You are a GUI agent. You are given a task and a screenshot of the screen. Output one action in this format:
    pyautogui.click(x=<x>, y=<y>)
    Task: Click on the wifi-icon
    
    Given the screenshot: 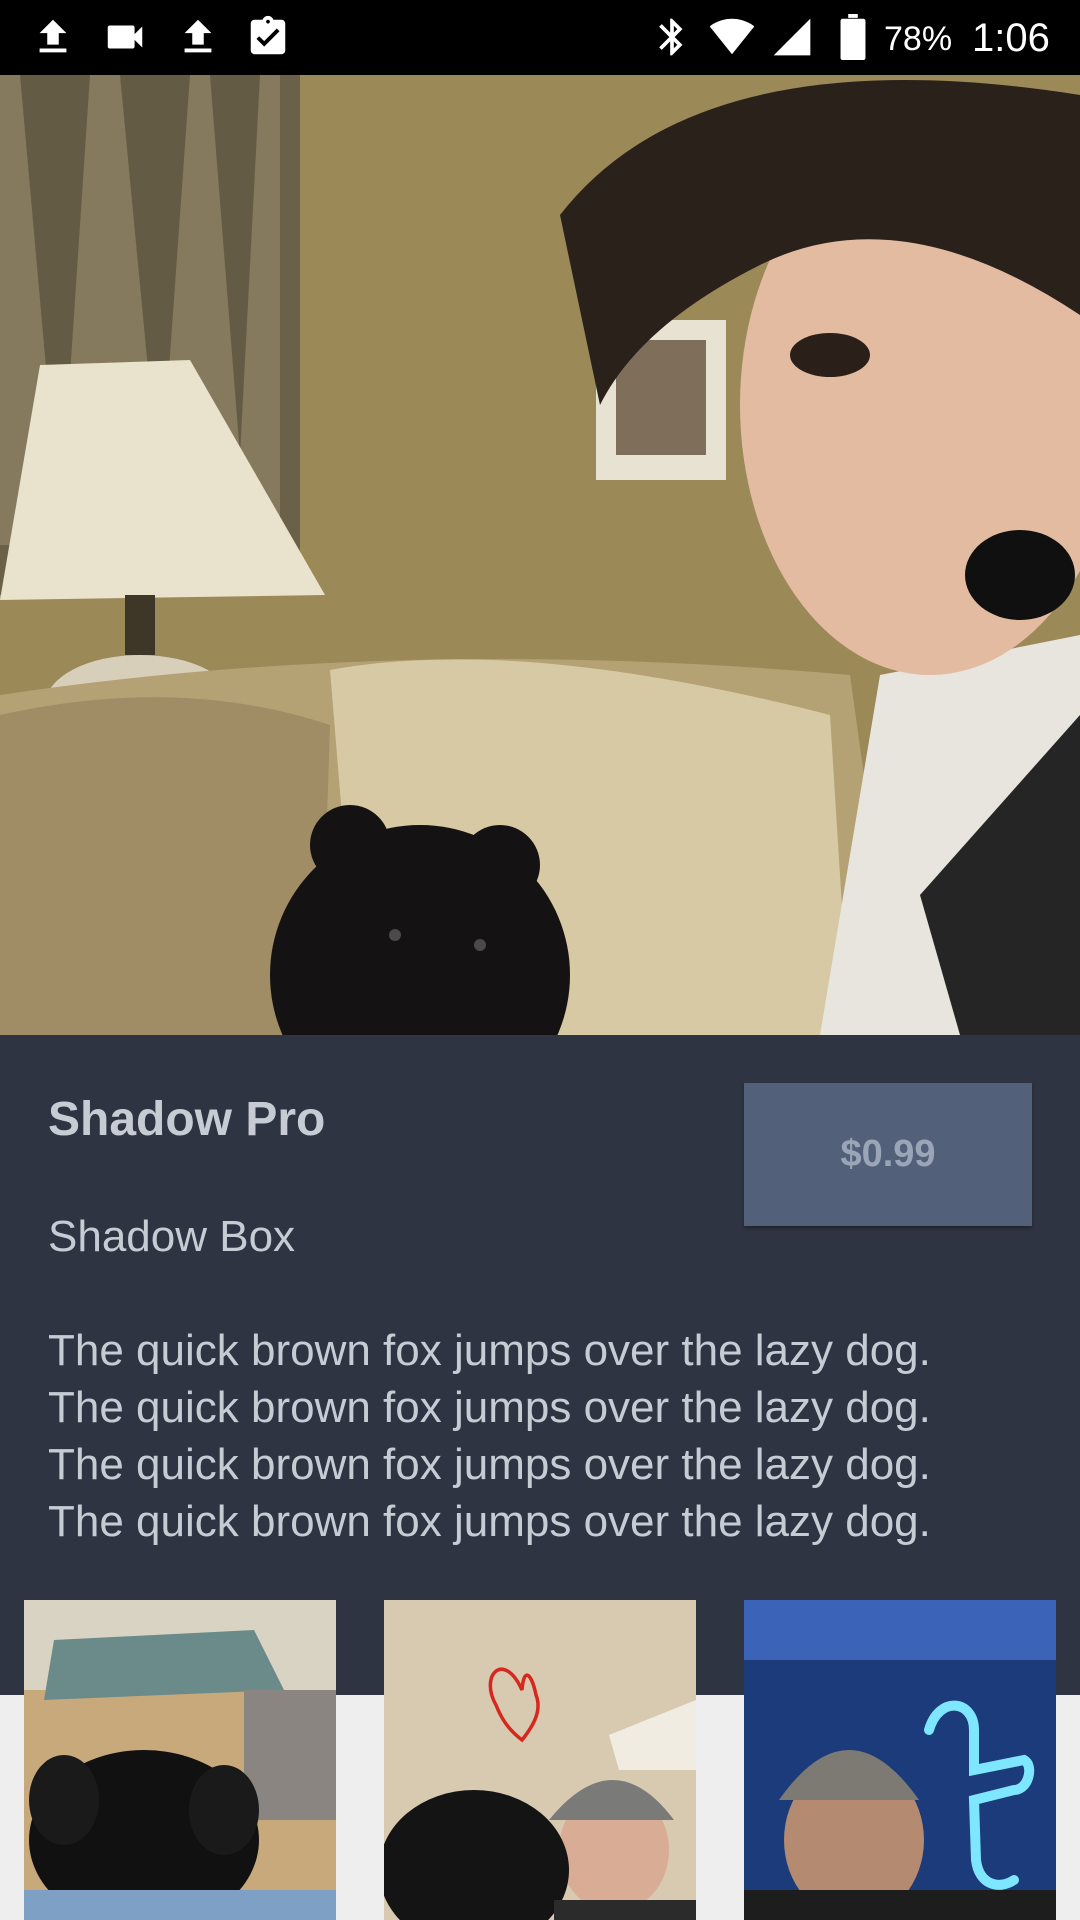 What is the action you would take?
    pyautogui.click(x=732, y=39)
    